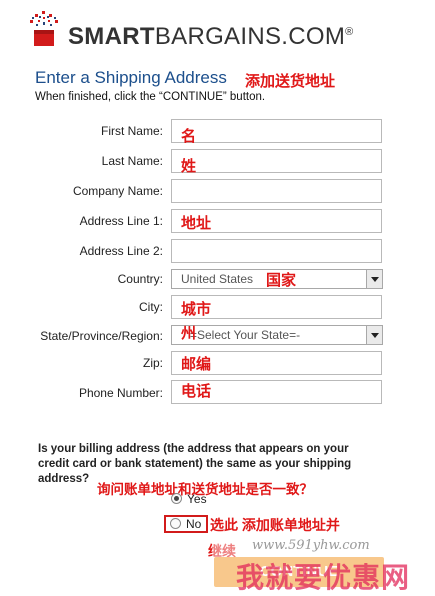 The height and width of the screenshot is (596, 435). What do you see at coordinates (276, 251) in the screenshot?
I see `address-line-2-input` at bounding box center [276, 251].